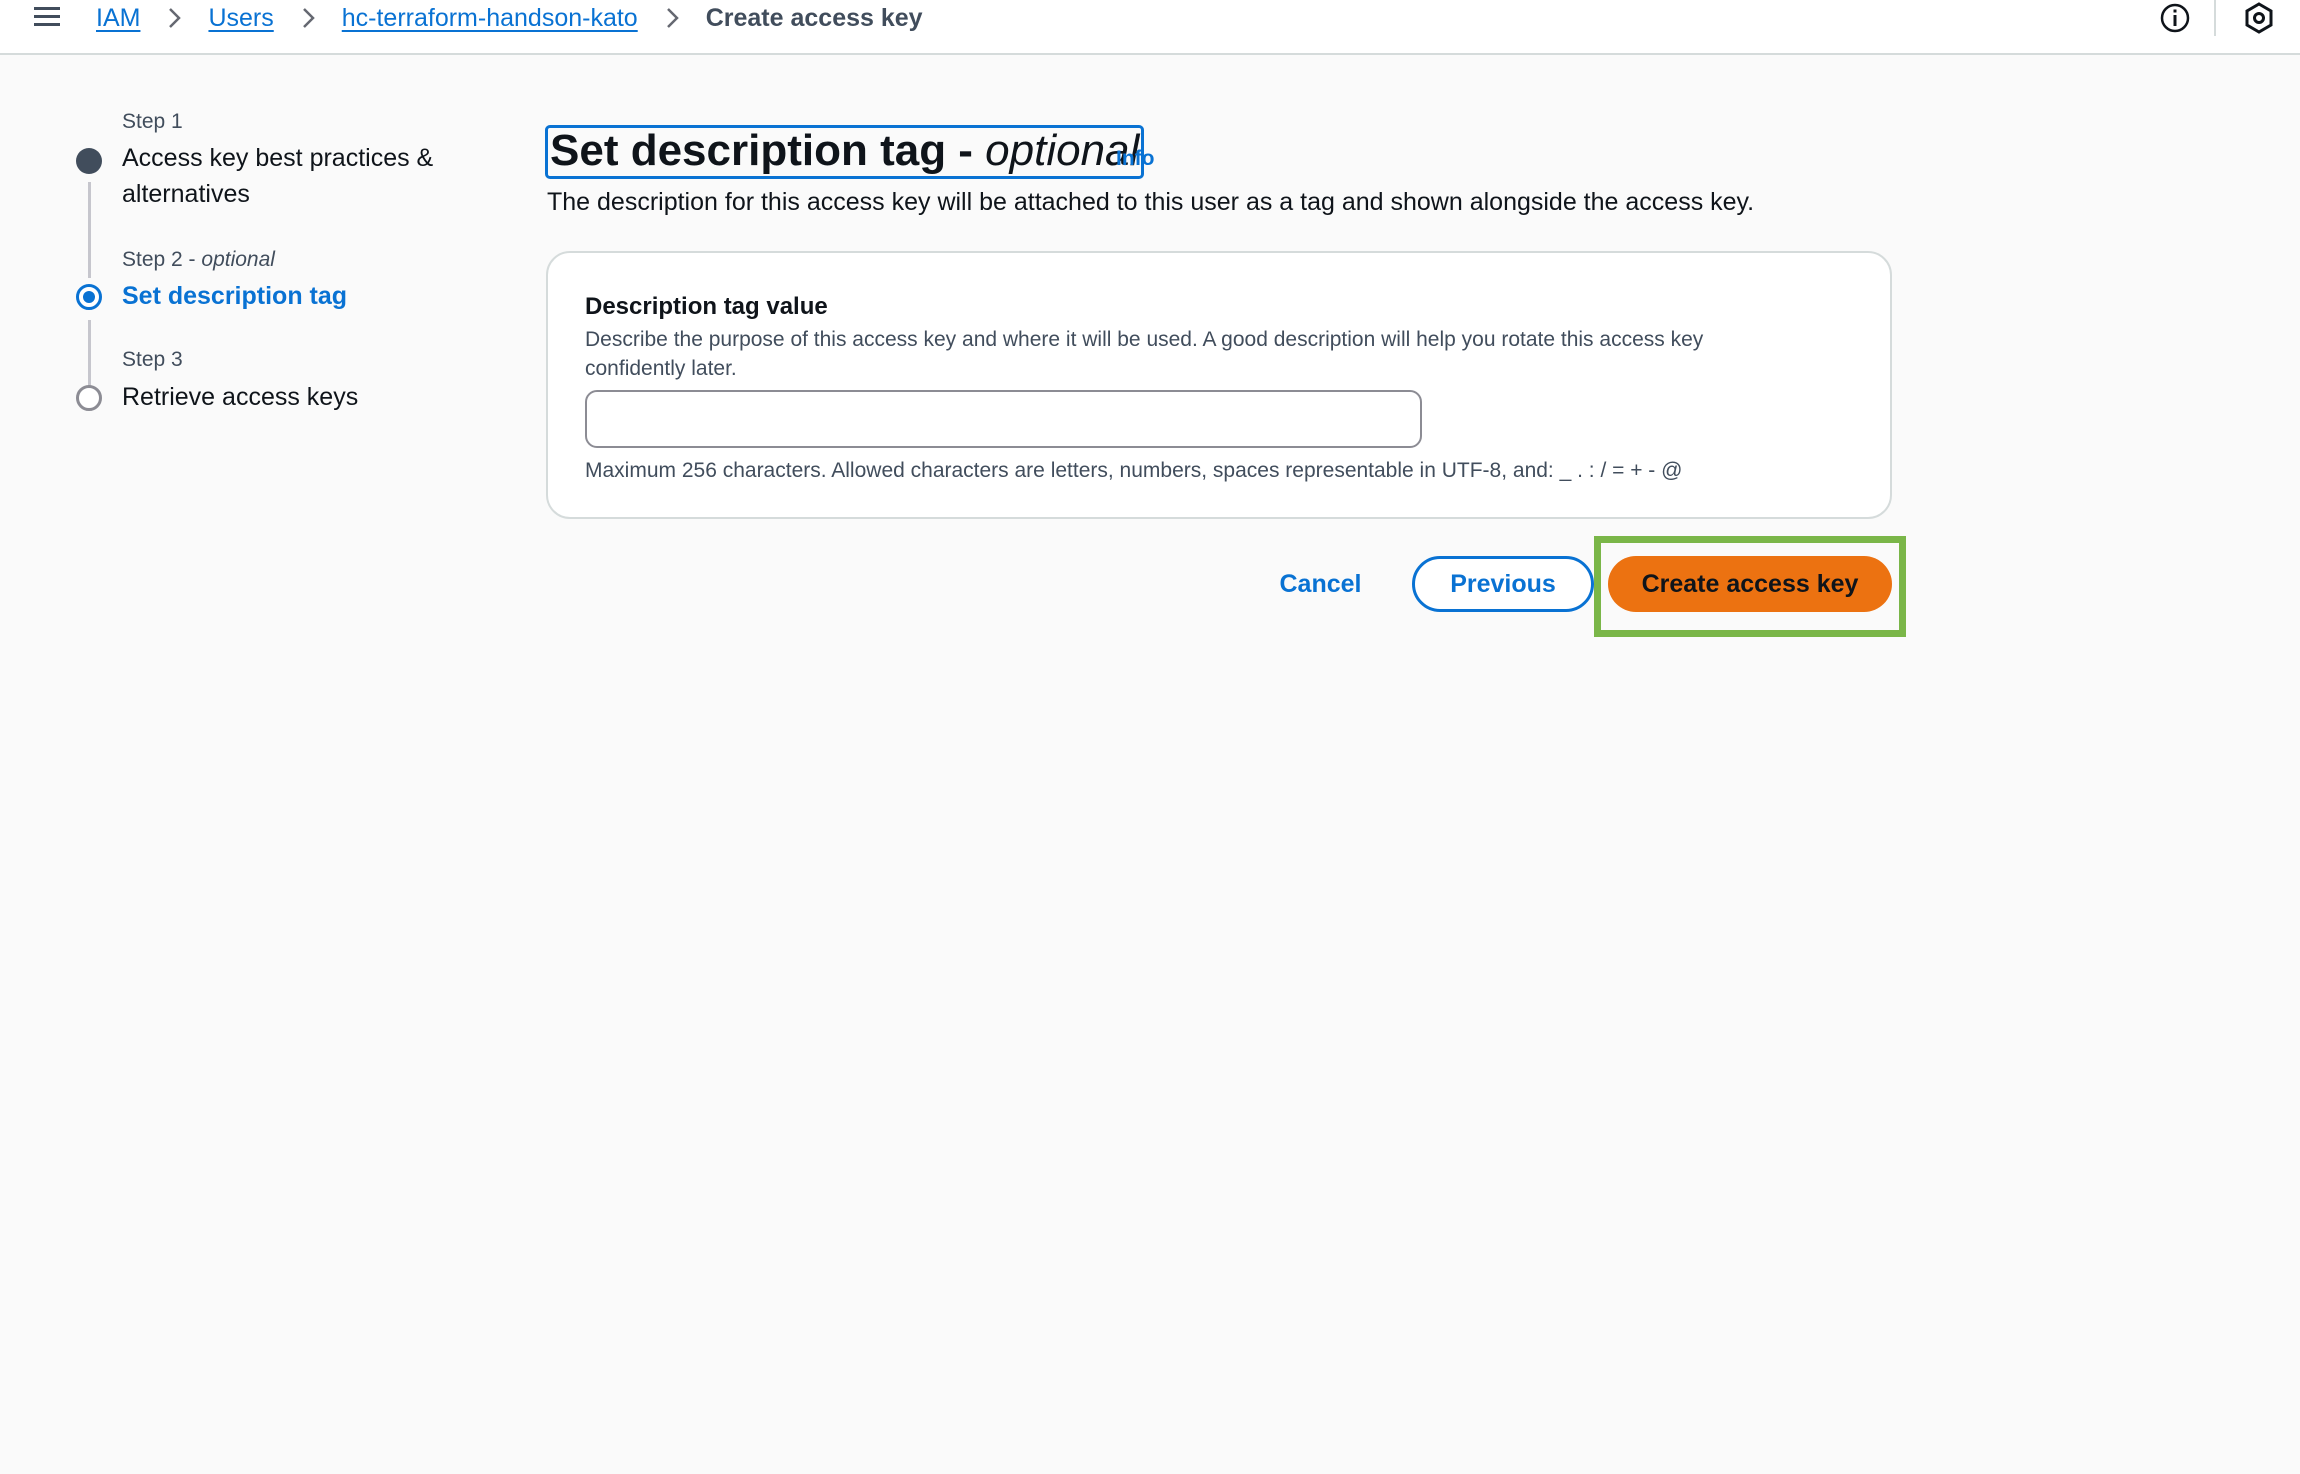  What do you see at coordinates (2215, 18) in the screenshot?
I see `divider` at bounding box center [2215, 18].